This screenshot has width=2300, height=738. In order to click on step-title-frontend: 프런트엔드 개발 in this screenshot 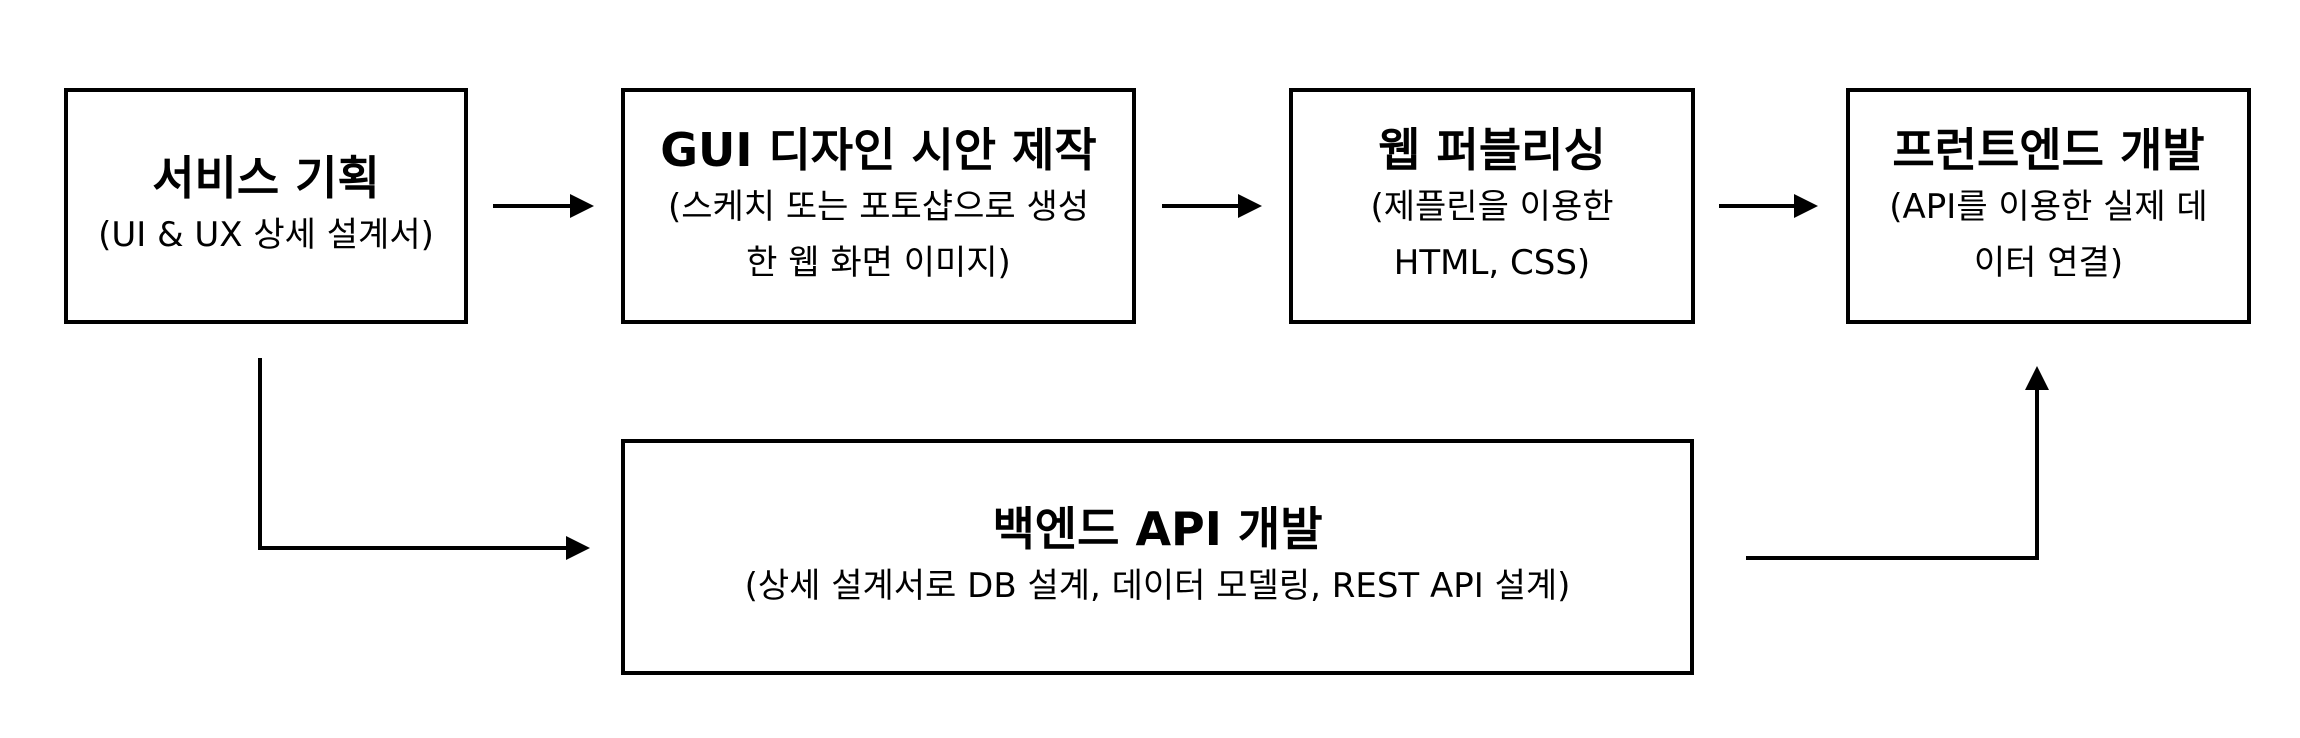, I will do `click(2048, 150)`.